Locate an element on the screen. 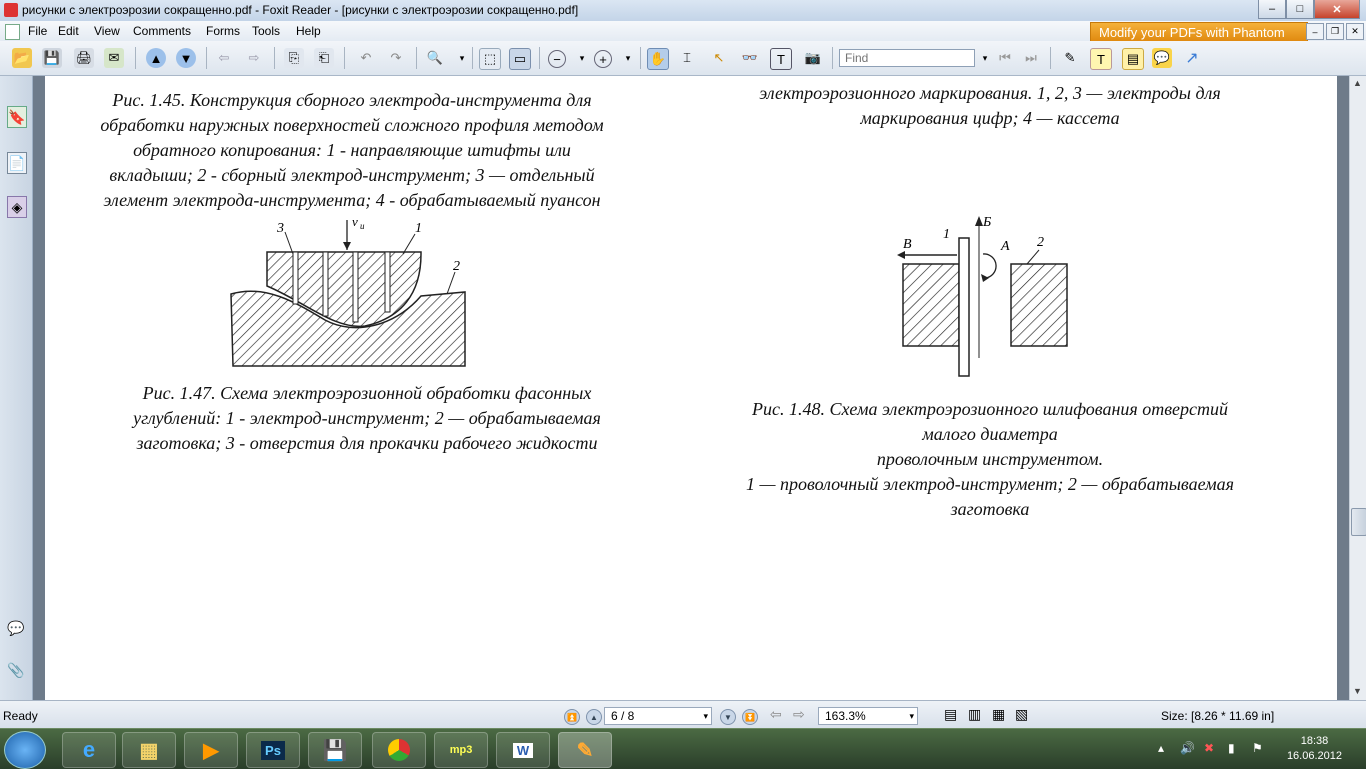 This screenshot has height=769, width=1366. foxit-app-icon is located at coordinates (11, 10).